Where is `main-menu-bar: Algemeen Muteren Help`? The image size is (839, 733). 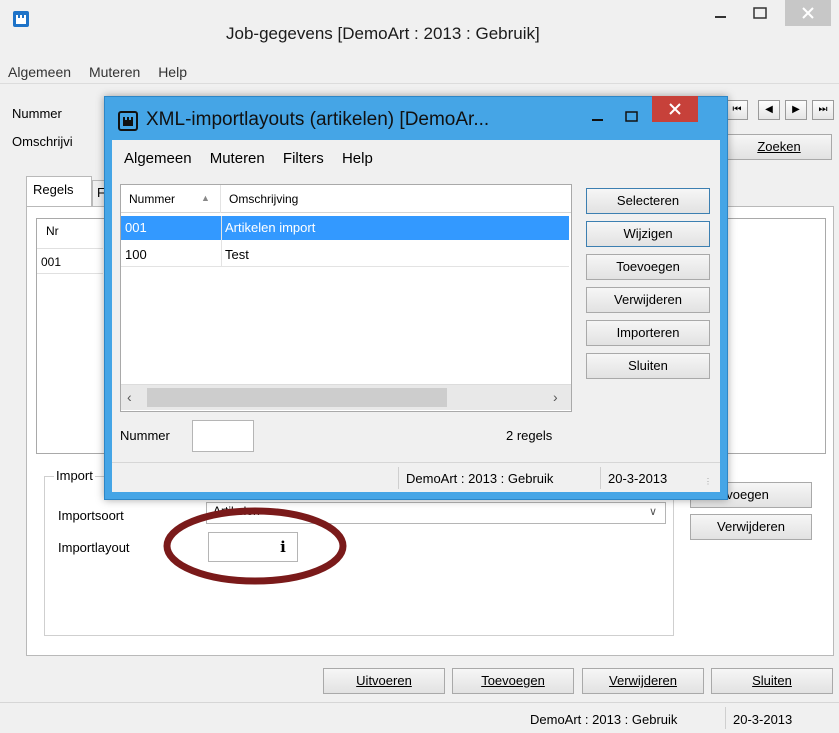
main-menu-bar: Algemeen Muteren Help is located at coordinates (419, 71).